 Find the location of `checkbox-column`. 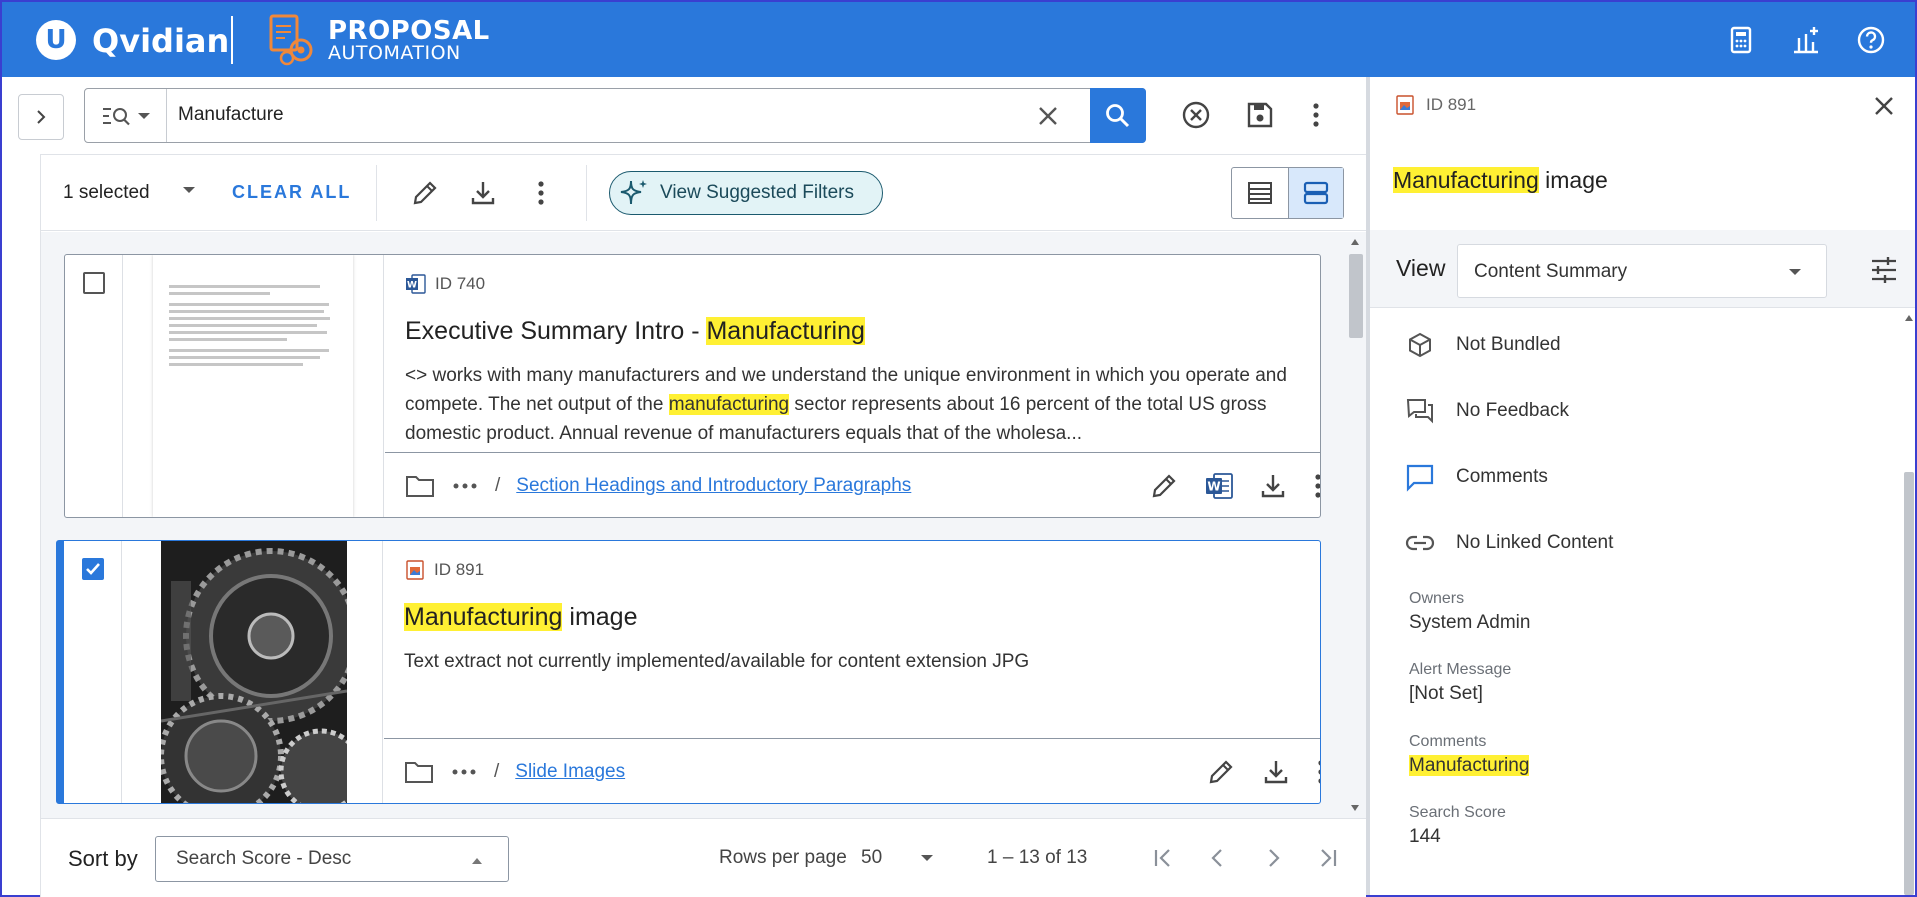

checkbox-column is located at coordinates (93, 672).